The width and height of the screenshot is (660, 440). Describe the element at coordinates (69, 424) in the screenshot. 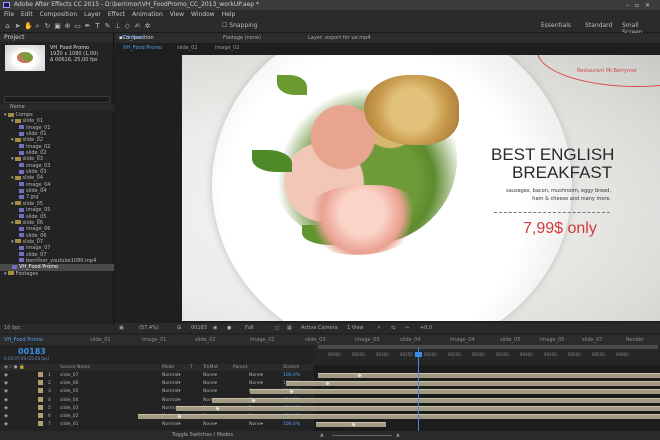

I see `layer-name: slide_01` at that location.